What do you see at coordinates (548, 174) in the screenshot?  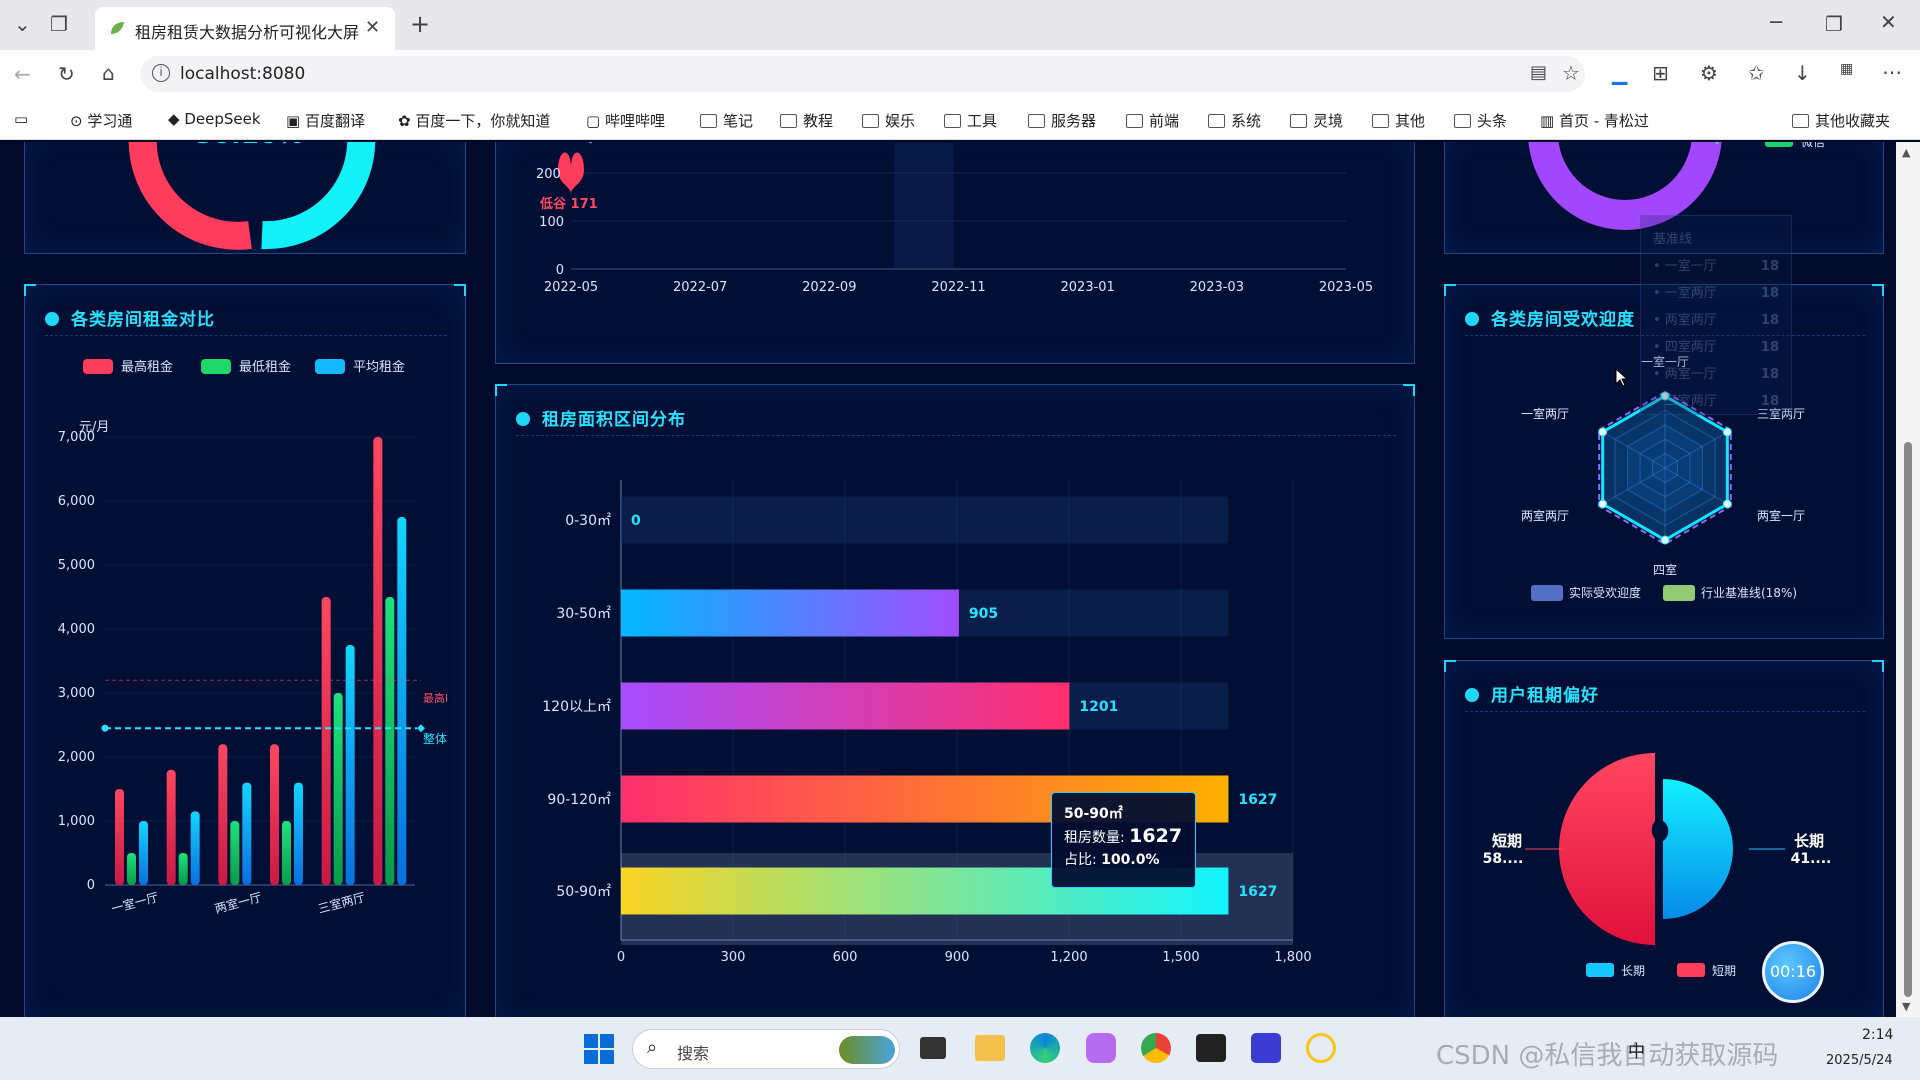 I see `pin-value: 200` at bounding box center [548, 174].